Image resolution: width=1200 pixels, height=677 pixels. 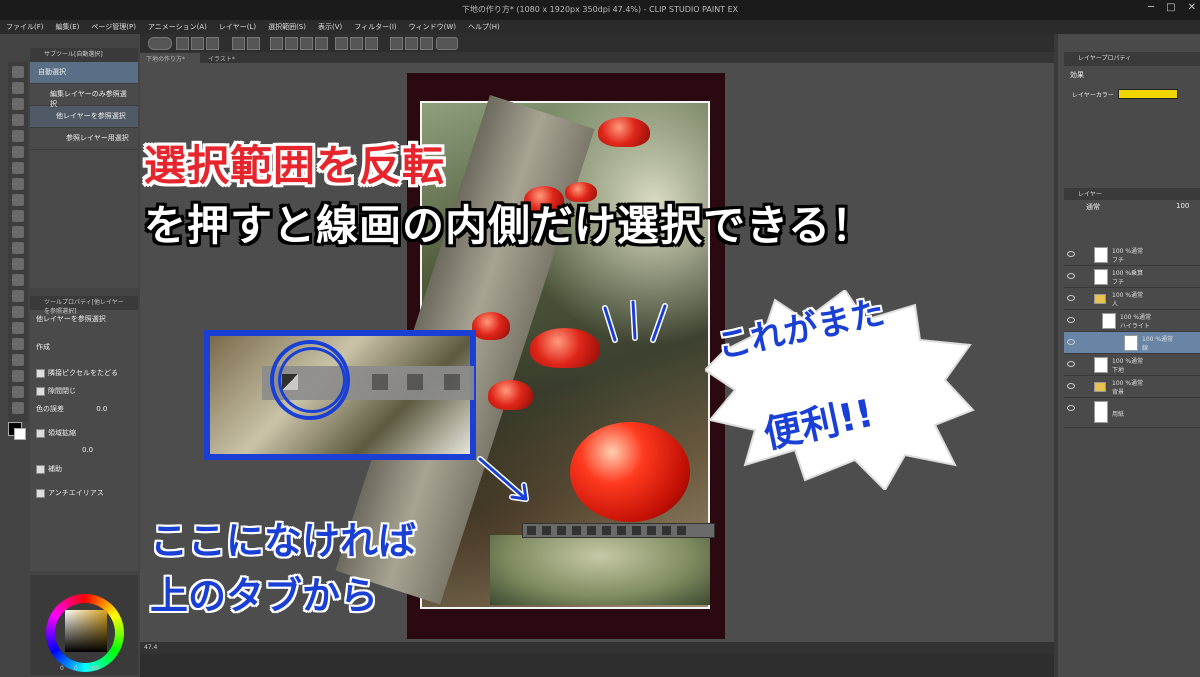 What do you see at coordinates (212, 43) in the screenshot?
I see `save-icon` at bounding box center [212, 43].